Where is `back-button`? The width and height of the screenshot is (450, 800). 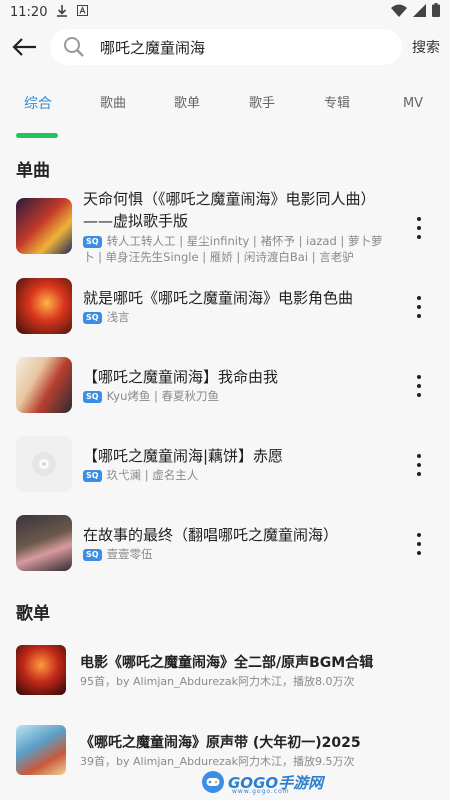
back-button is located at coordinates (24, 47).